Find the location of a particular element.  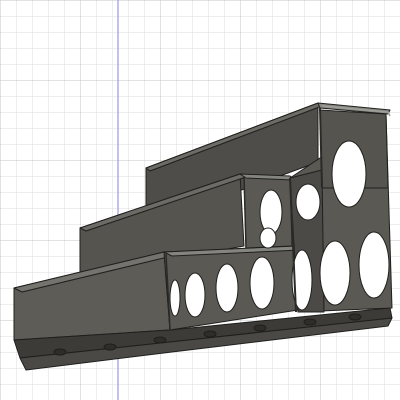

right-hole-small is located at coordinates (308, 202).